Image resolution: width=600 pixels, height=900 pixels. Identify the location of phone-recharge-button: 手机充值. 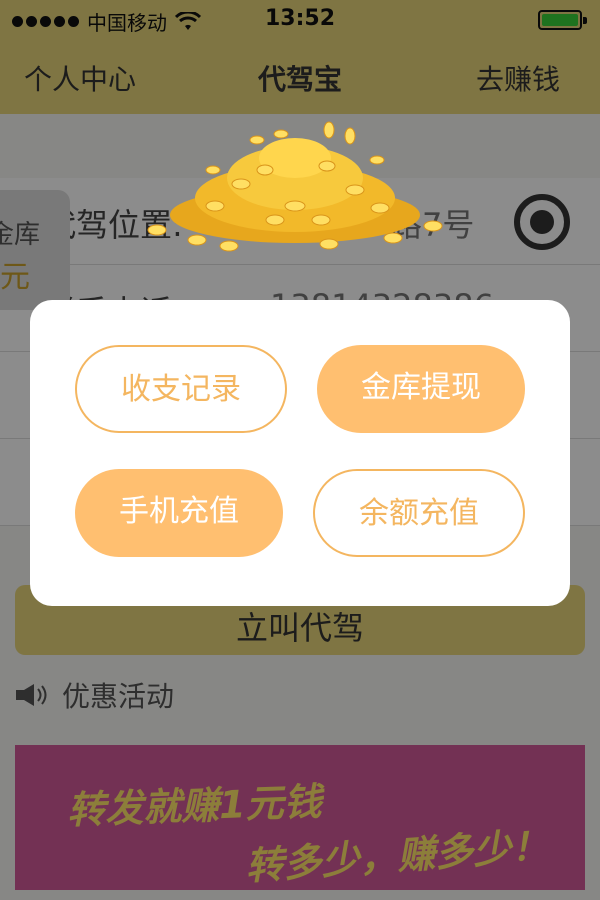
(179, 513).